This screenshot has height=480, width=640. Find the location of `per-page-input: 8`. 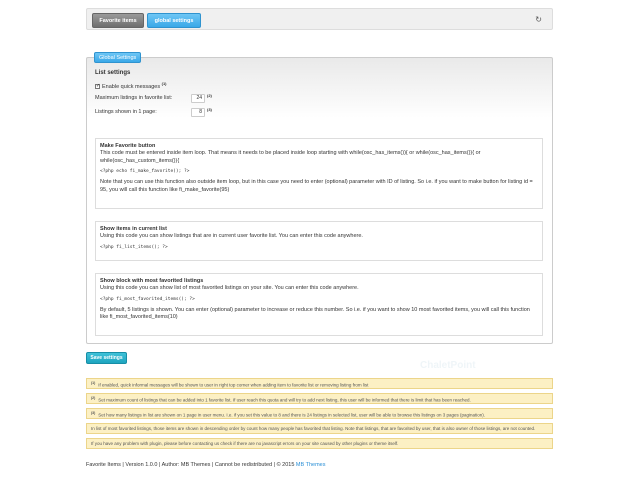

per-page-input: 8 is located at coordinates (198, 112).